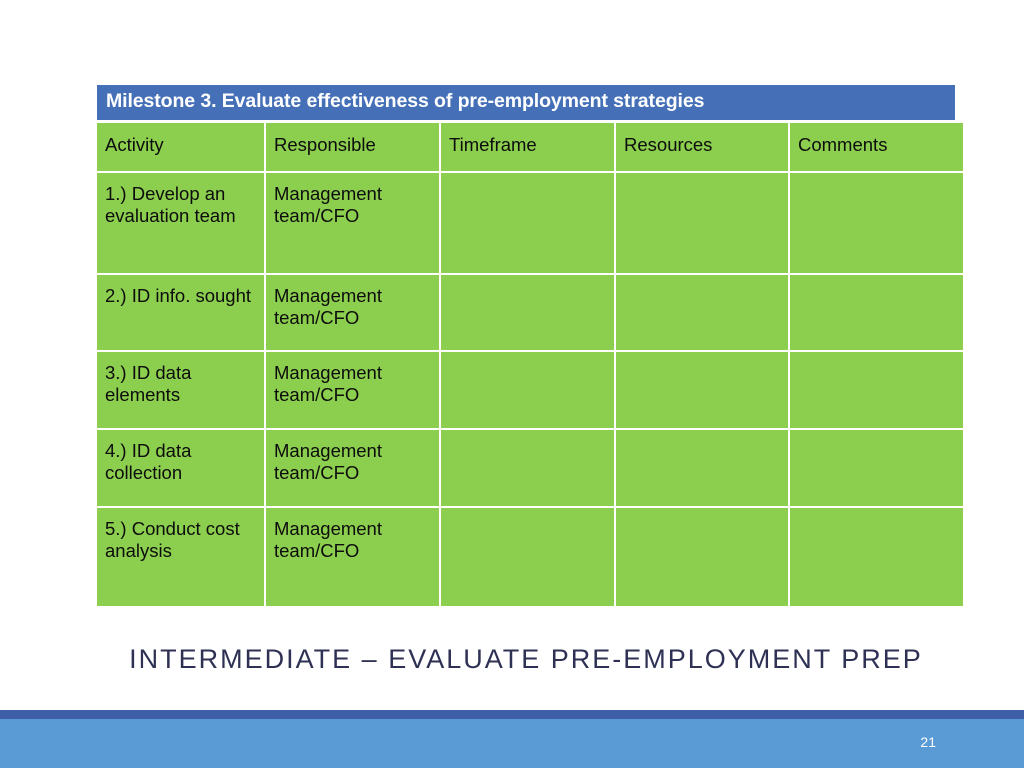 The width and height of the screenshot is (1024, 768). I want to click on footer-band, so click(512, 743).